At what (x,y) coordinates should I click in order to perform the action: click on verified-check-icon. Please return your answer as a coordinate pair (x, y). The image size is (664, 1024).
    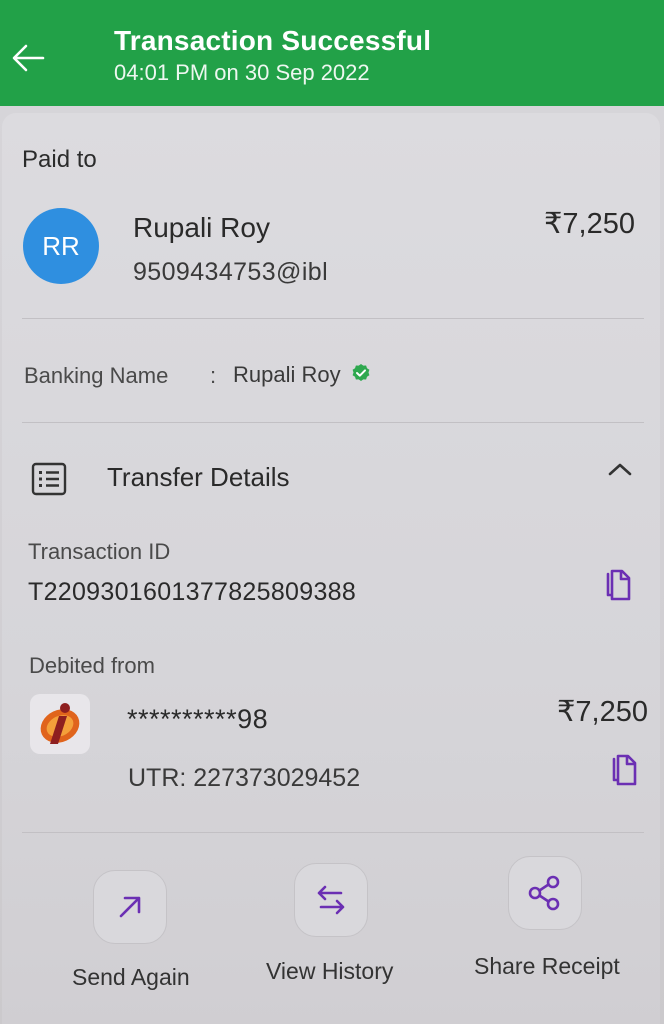
    Looking at the image, I should click on (361, 372).